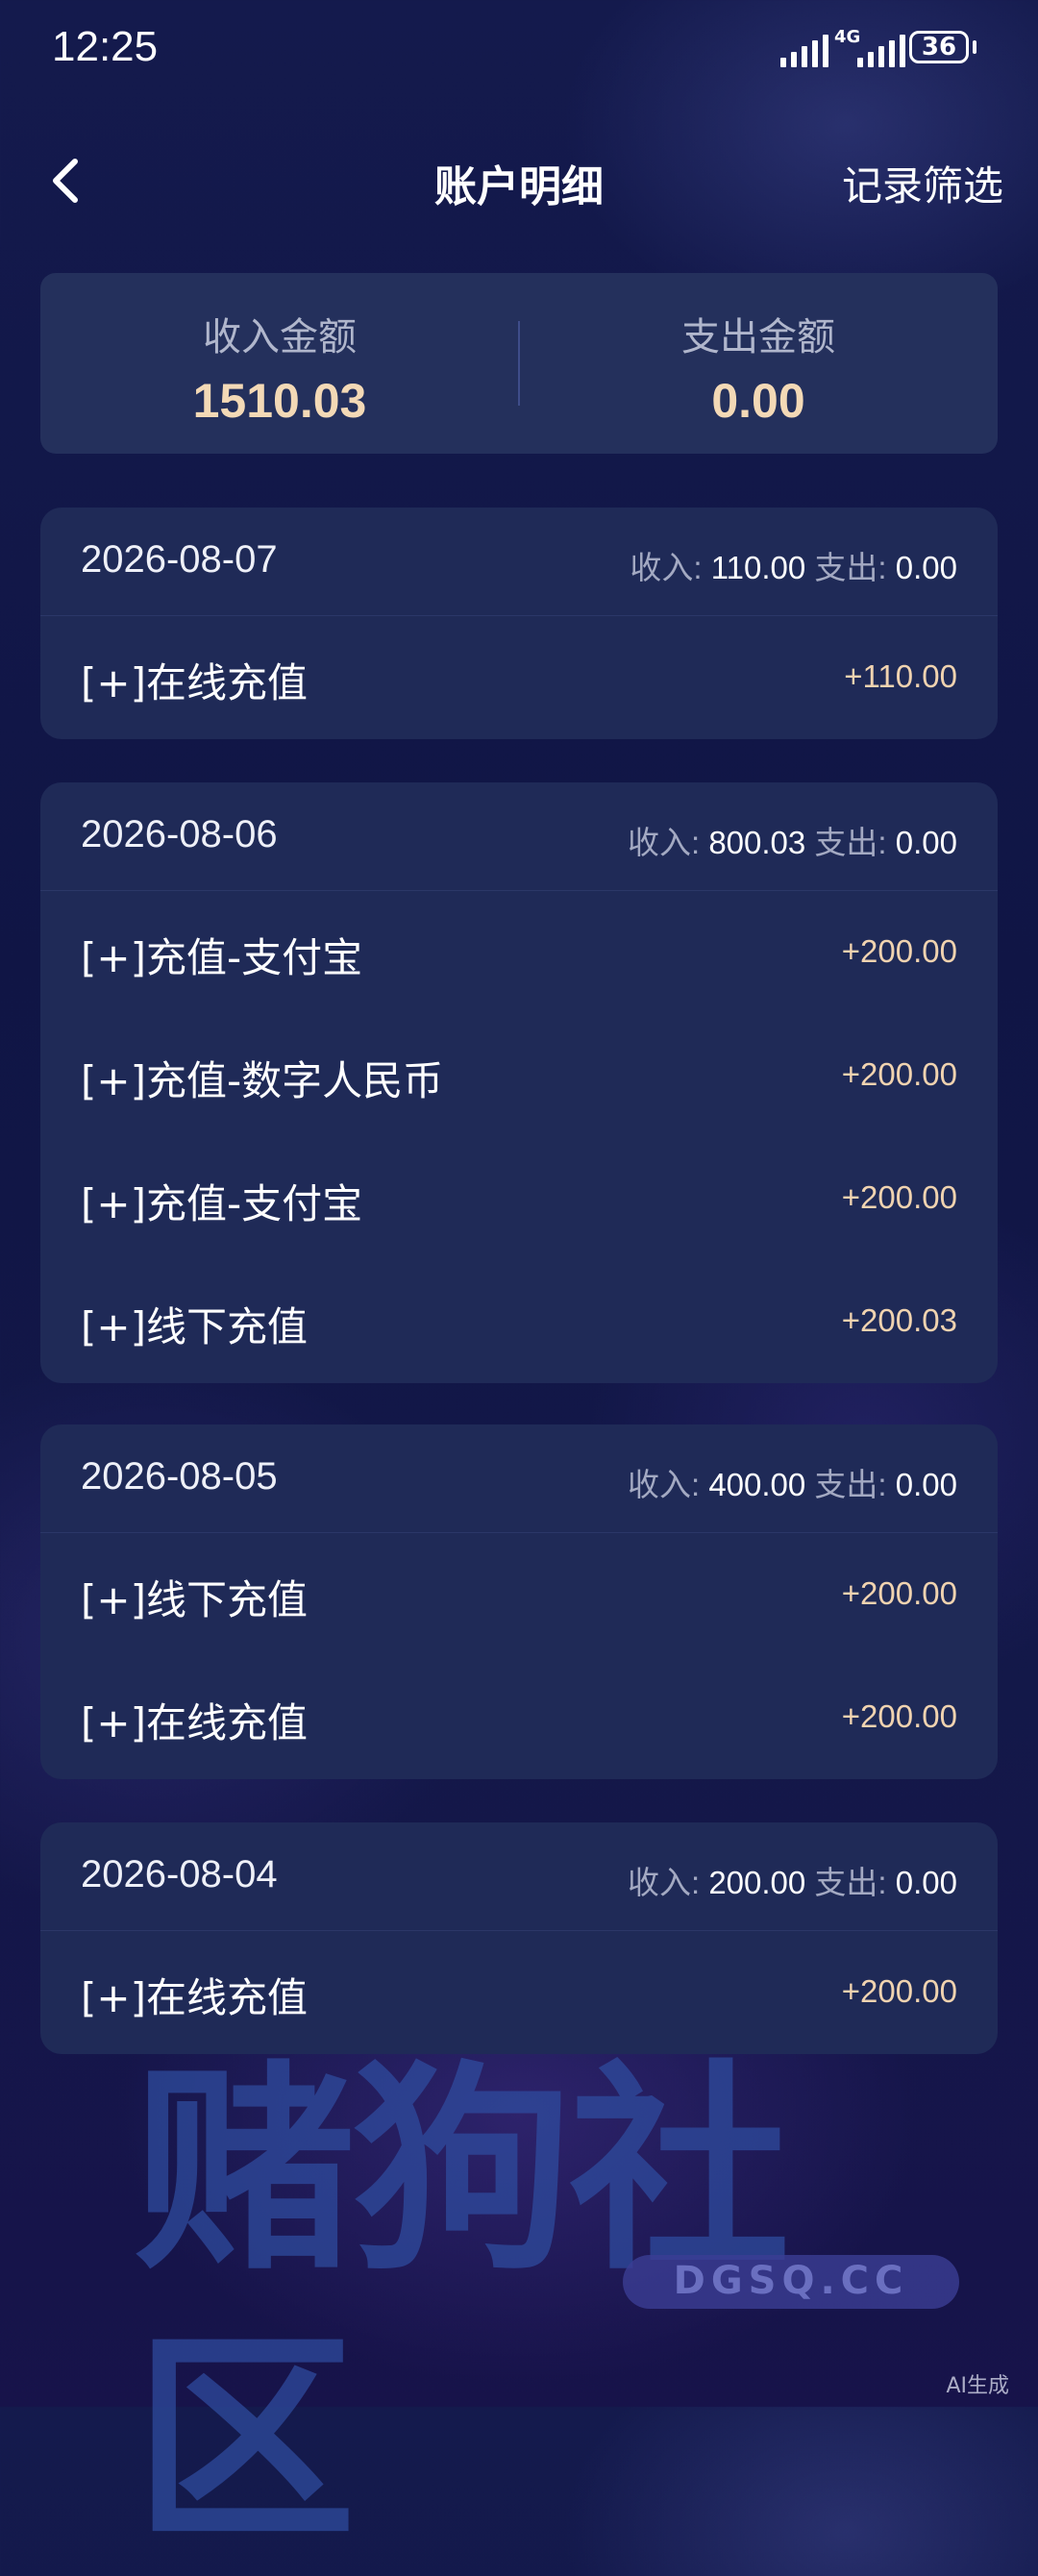  I want to click on expense-summary: 支出金额 0.00, so click(758, 363).